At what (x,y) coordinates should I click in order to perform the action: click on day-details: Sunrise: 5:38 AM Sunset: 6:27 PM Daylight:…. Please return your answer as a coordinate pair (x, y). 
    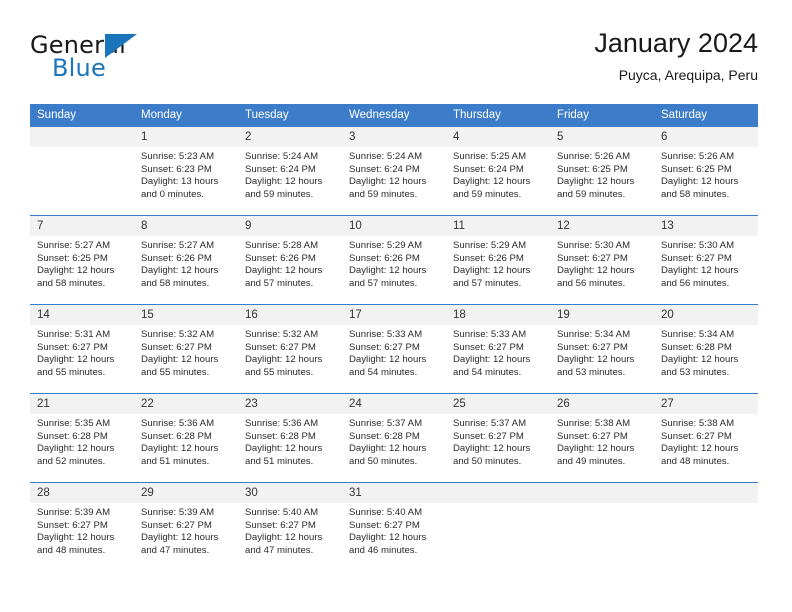
    Looking at the image, I should click on (706, 441).